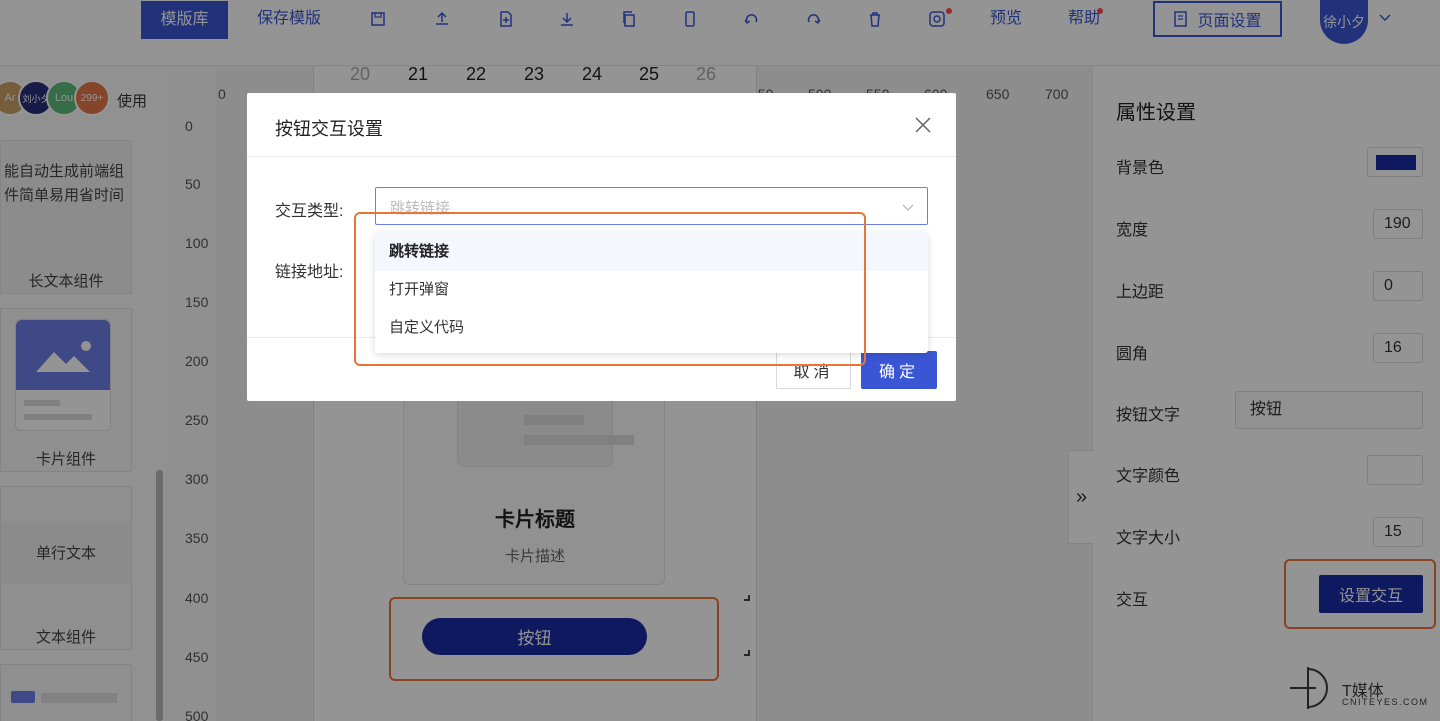 Image resolution: width=1440 pixels, height=721 pixels. Describe the element at coordinates (1363, 689) in the screenshot. I see `watermark-logo: T媒体 CNITEYES.COM` at that location.